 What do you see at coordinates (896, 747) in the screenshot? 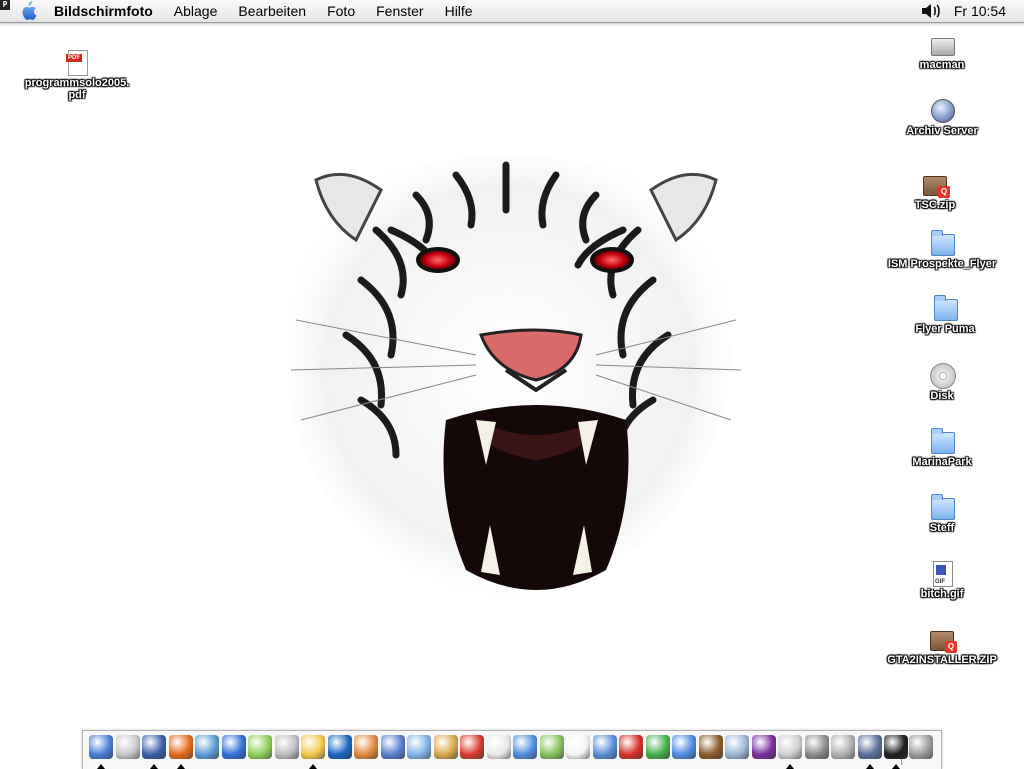
I see `terminal-icon` at bounding box center [896, 747].